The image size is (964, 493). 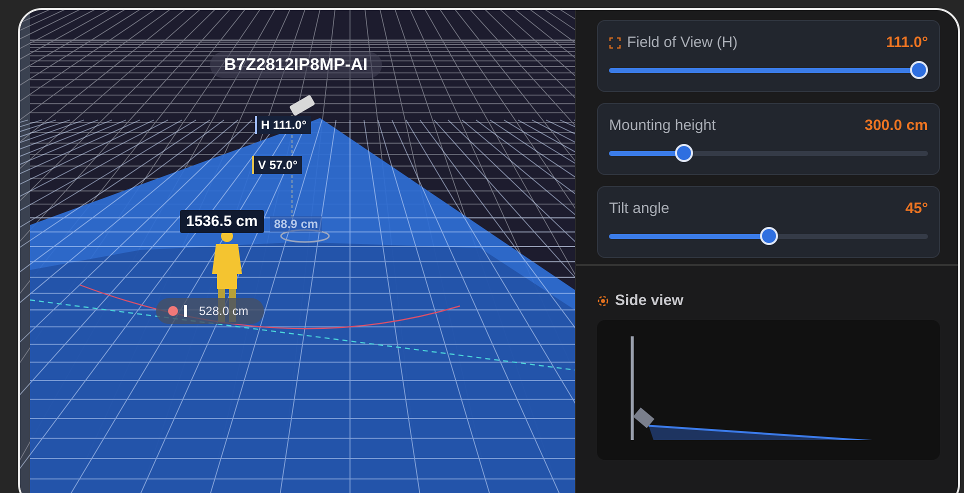 What do you see at coordinates (185, 311) in the screenshot?
I see `marker-bar-icon` at bounding box center [185, 311].